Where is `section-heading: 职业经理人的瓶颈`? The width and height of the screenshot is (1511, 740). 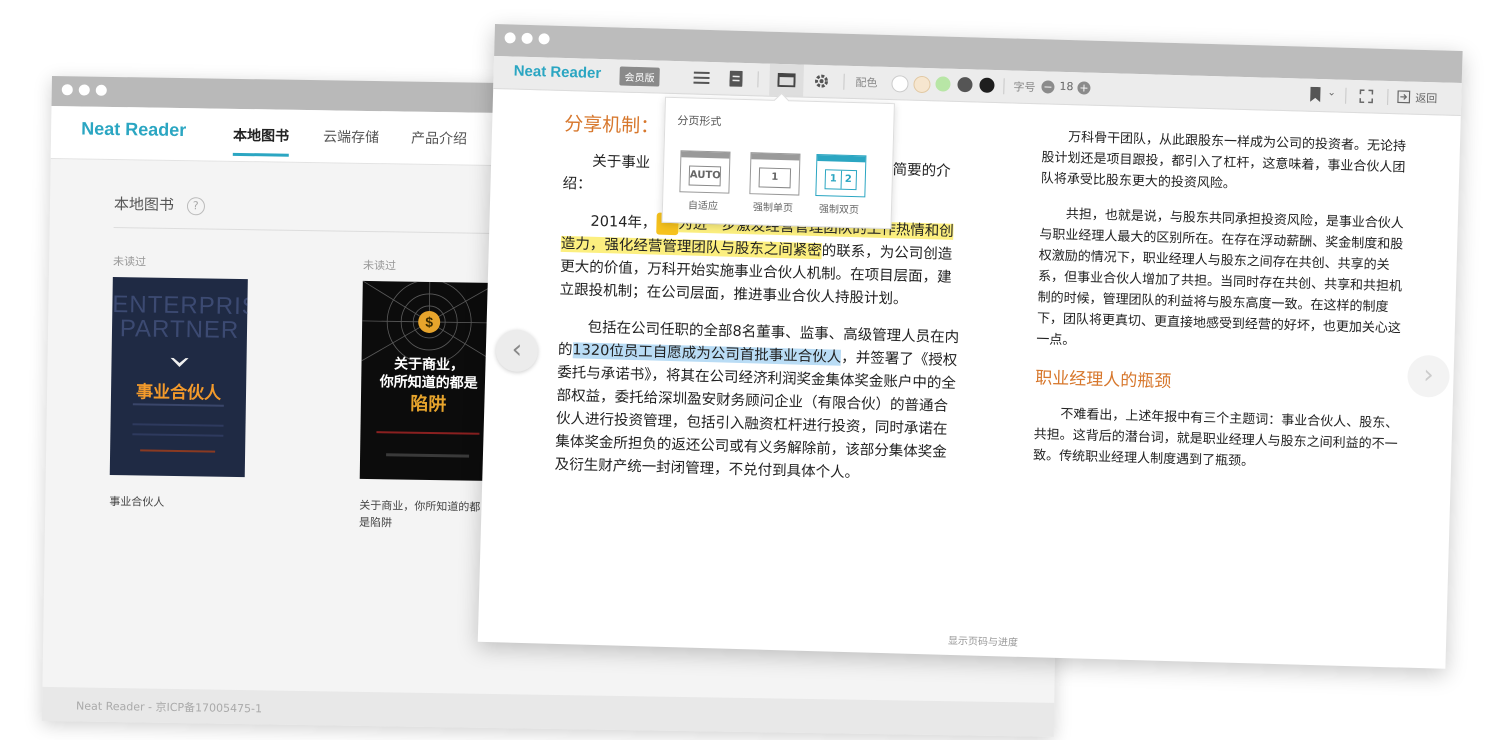
section-heading: 职业经理人的瓶颈 is located at coordinates (1103, 380).